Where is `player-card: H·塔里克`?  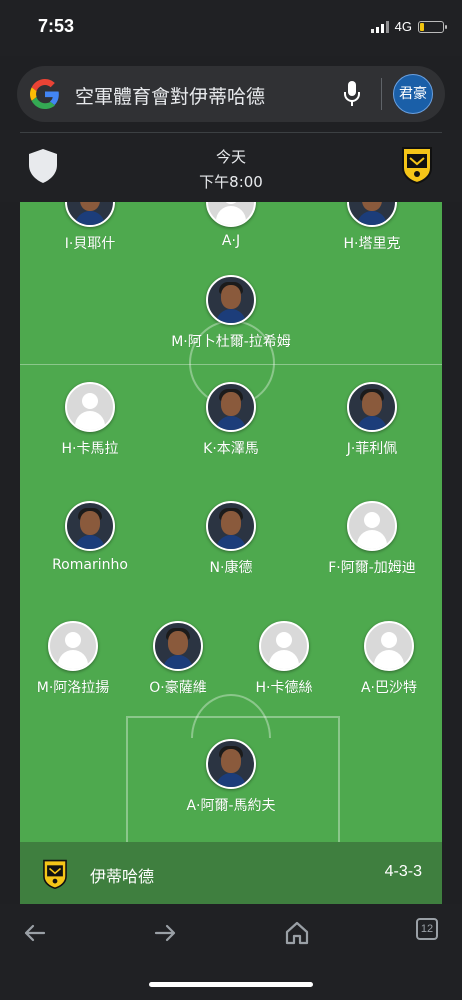 player-card: H·塔里克 is located at coordinates (372, 227).